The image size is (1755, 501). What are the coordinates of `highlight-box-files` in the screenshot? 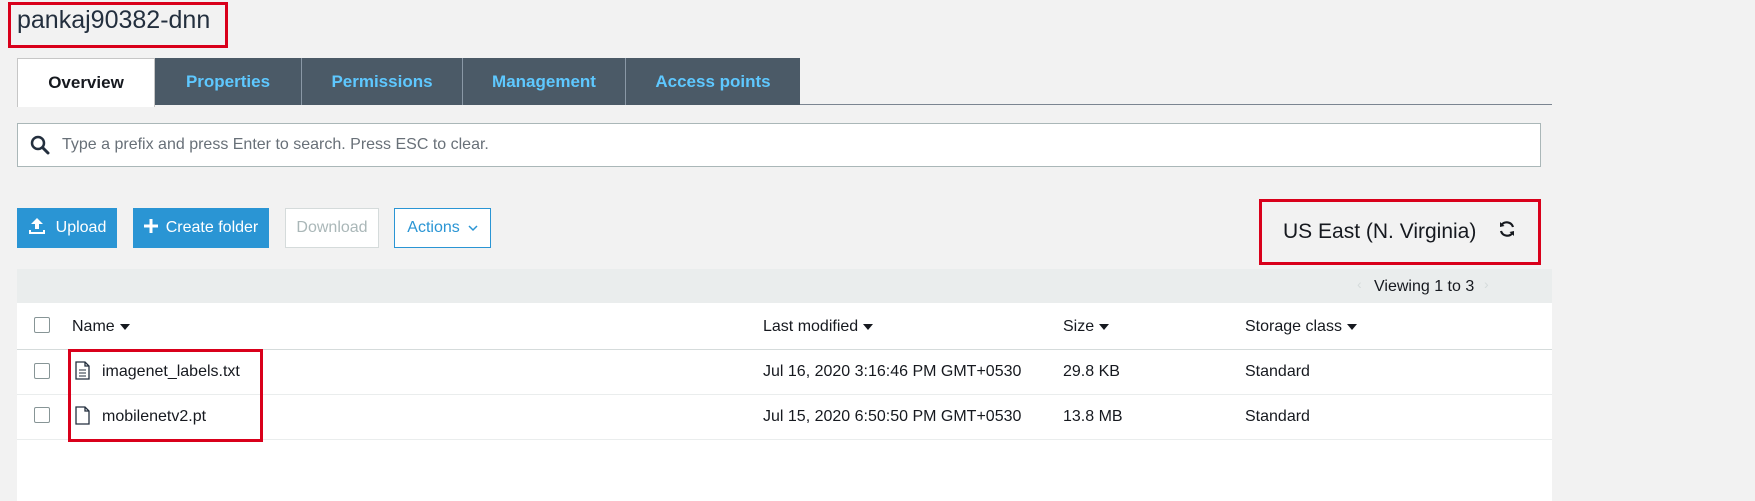 It's located at (165, 395).